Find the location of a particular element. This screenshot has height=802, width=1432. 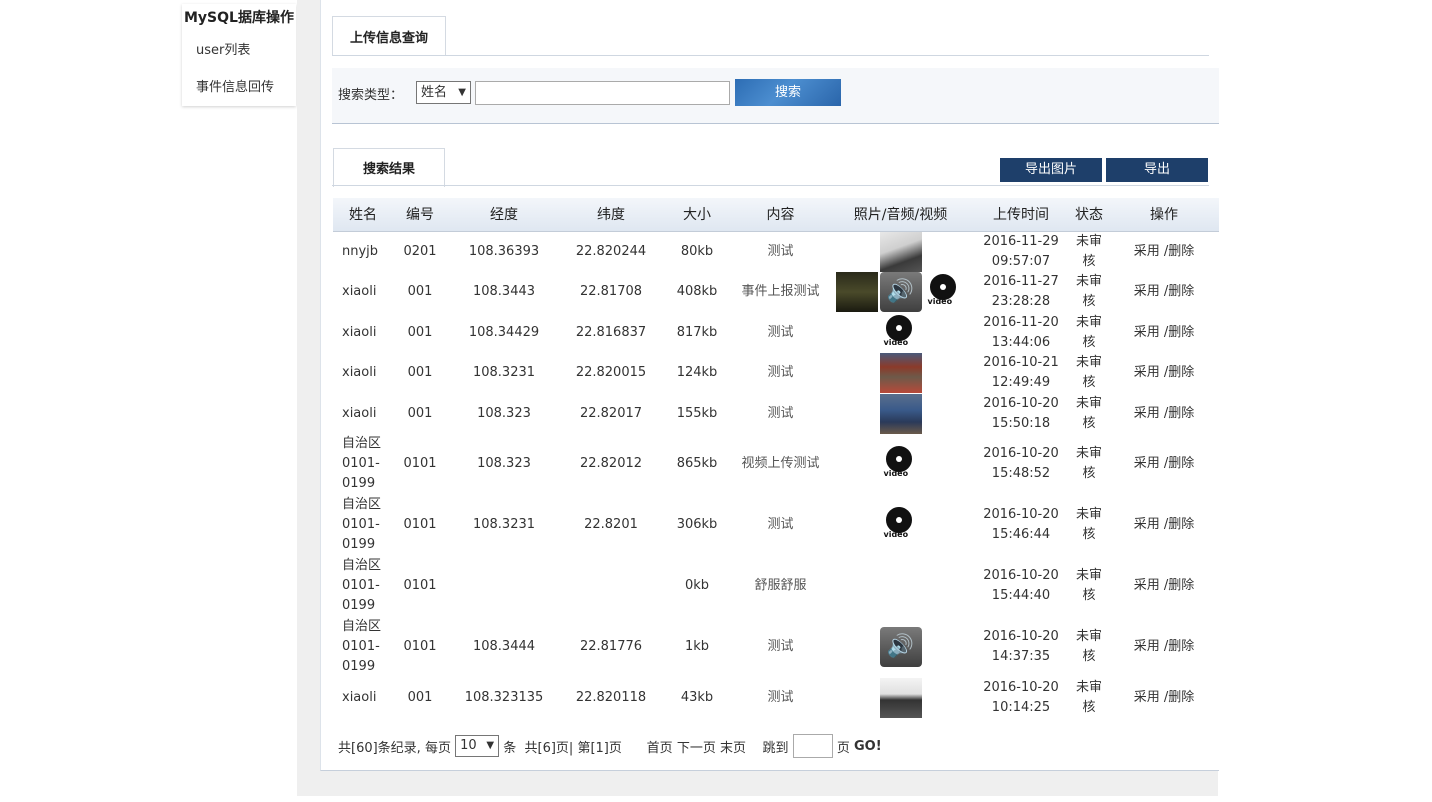

cell-longitude is located at coordinates (504, 586).